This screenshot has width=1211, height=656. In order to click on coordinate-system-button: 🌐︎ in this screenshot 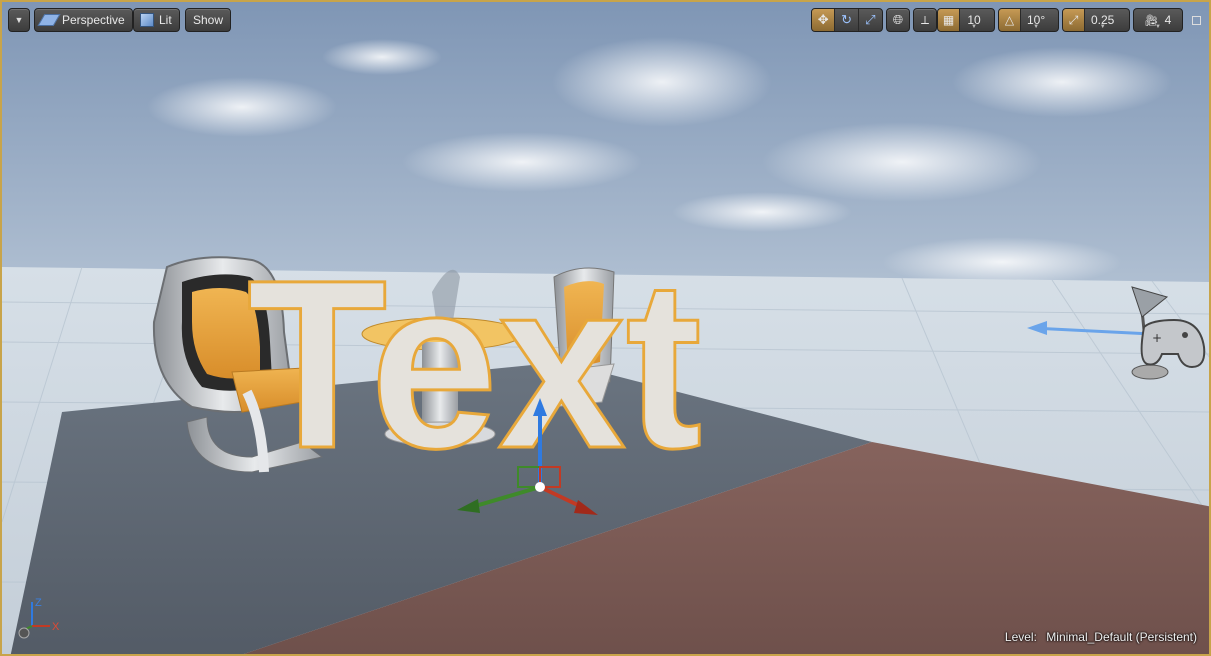, I will do `click(898, 20)`.